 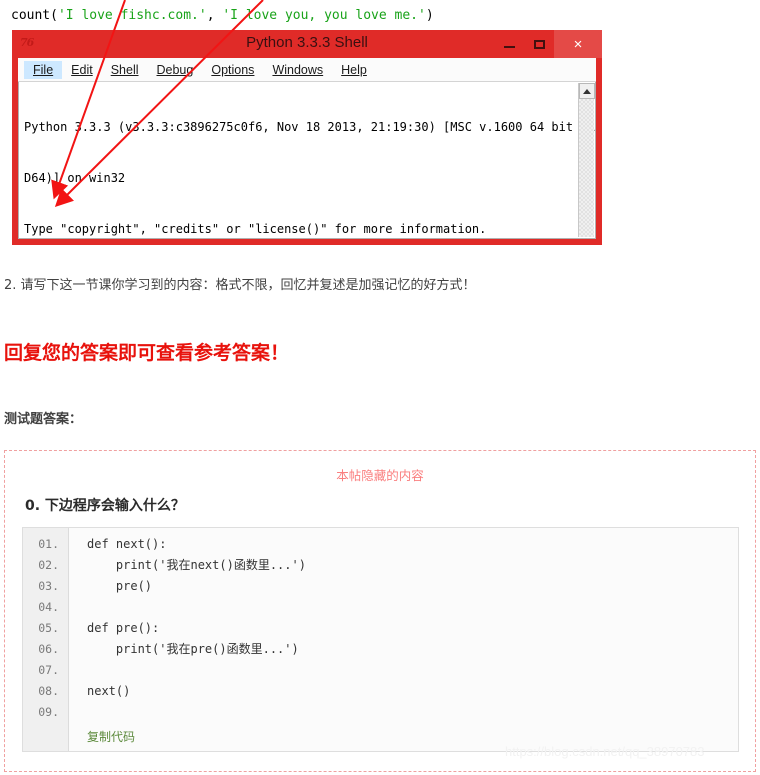 What do you see at coordinates (324, 15) in the screenshot?
I see `code-arg2: 'I love you, you love me.'` at bounding box center [324, 15].